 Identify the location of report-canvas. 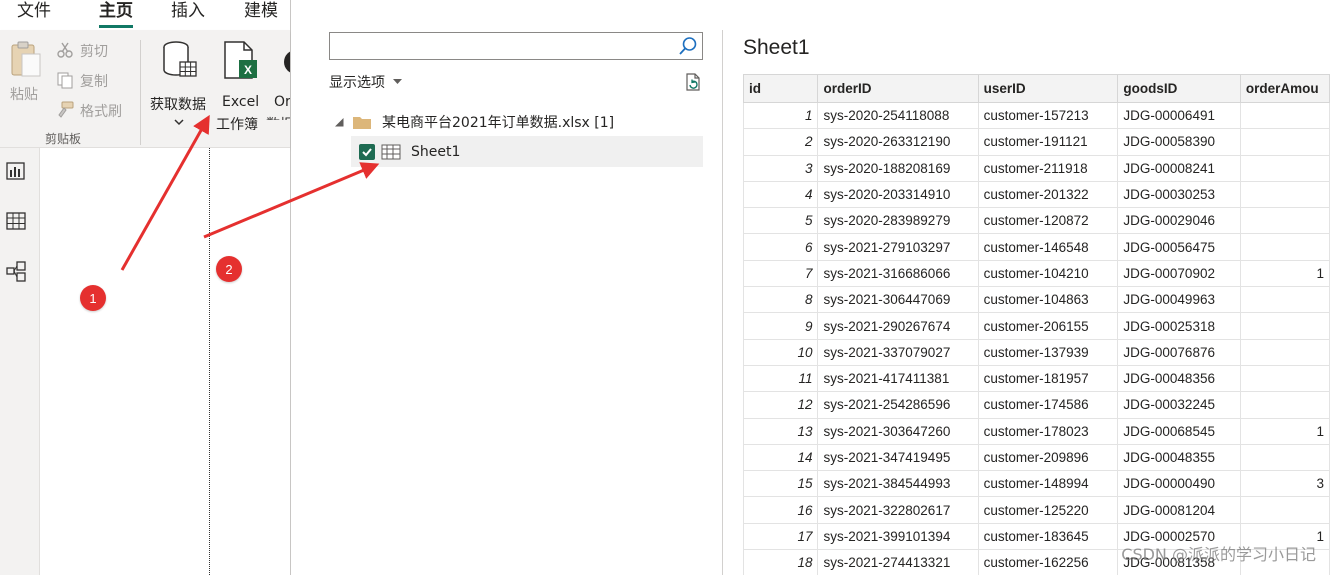
(165, 361).